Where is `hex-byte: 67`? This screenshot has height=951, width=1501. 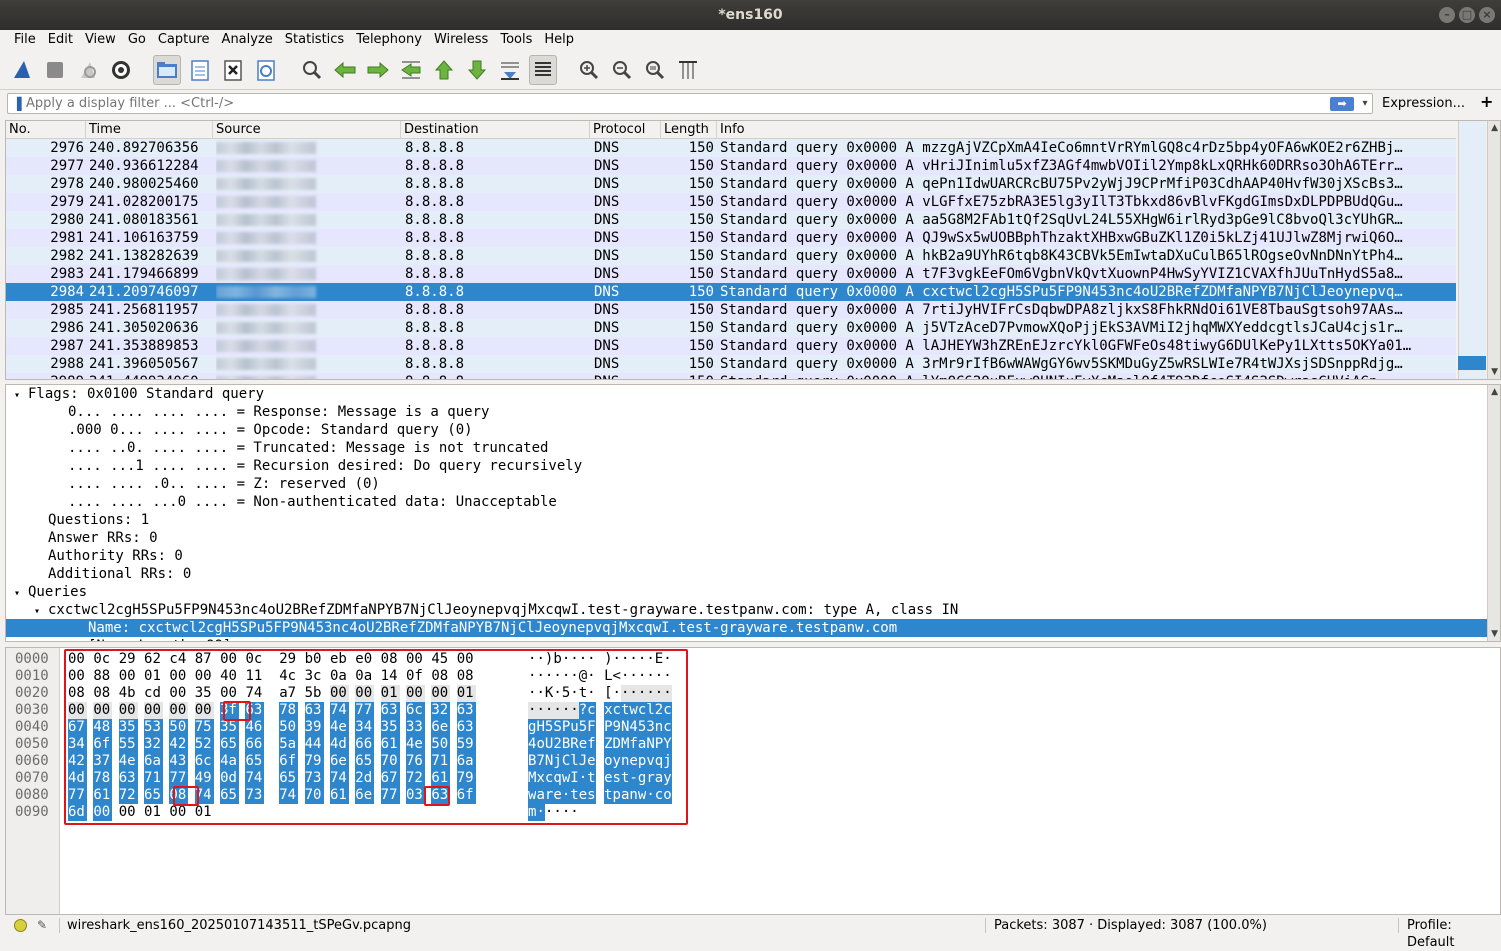 hex-byte: 67 is located at coordinates (77, 727).